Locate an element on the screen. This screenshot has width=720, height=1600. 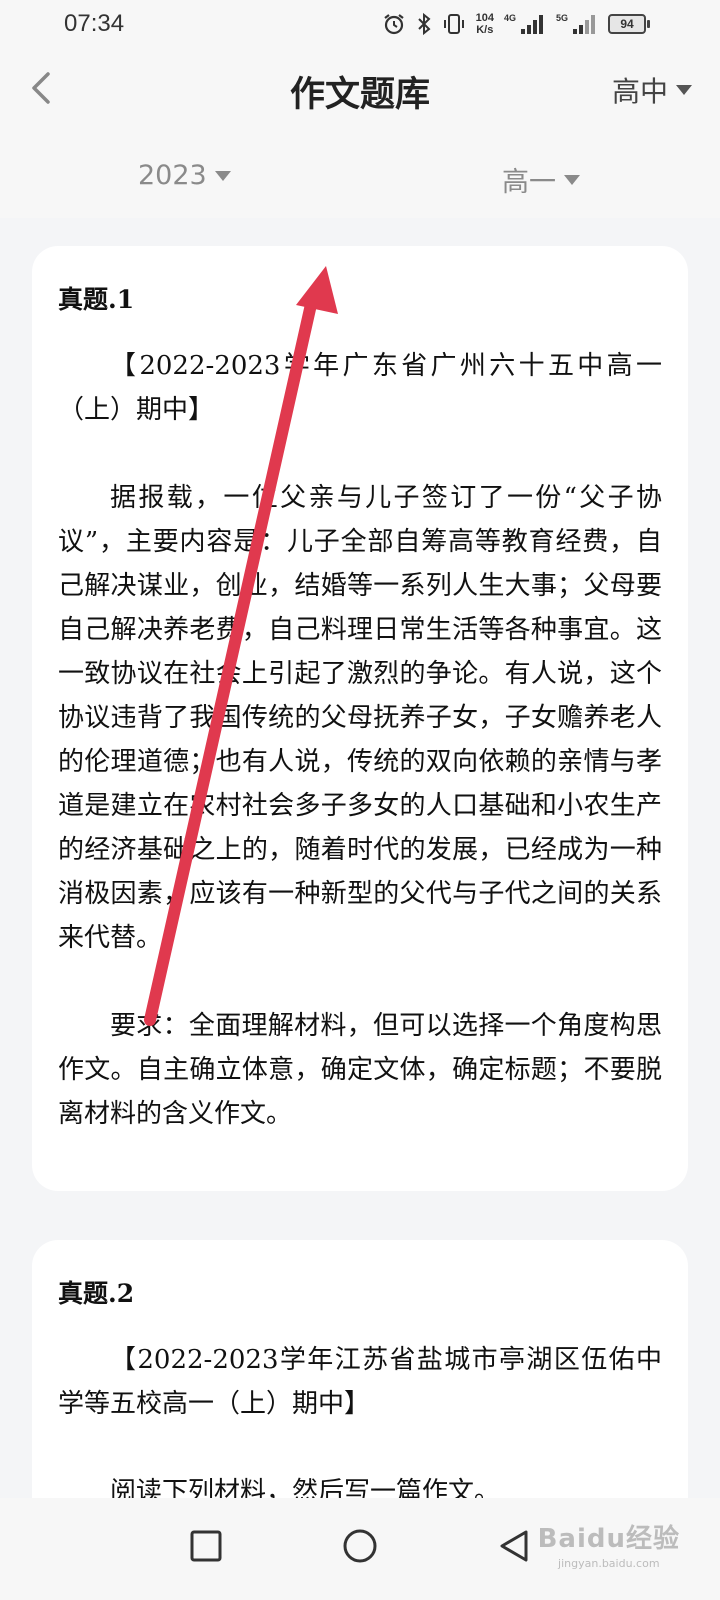
question-source: 【2022-2023学年广东省广州六十五中高一（上）期中】 is located at coordinates (360, 388).